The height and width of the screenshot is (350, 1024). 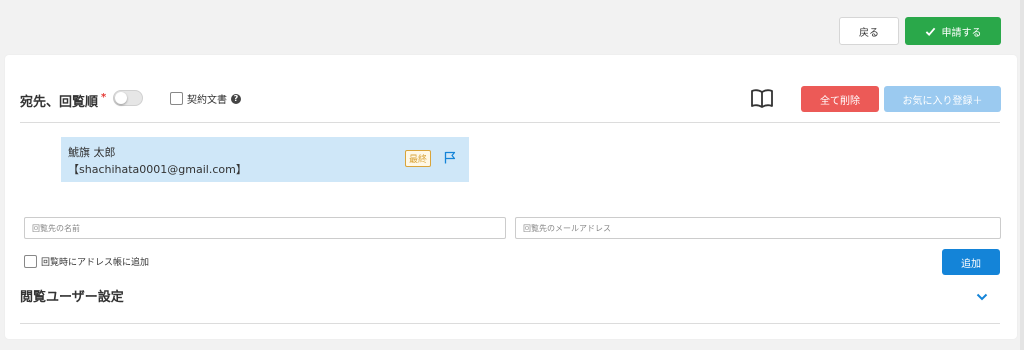 I want to click on contract-doc-label: 契約文書, so click(x=207, y=100).